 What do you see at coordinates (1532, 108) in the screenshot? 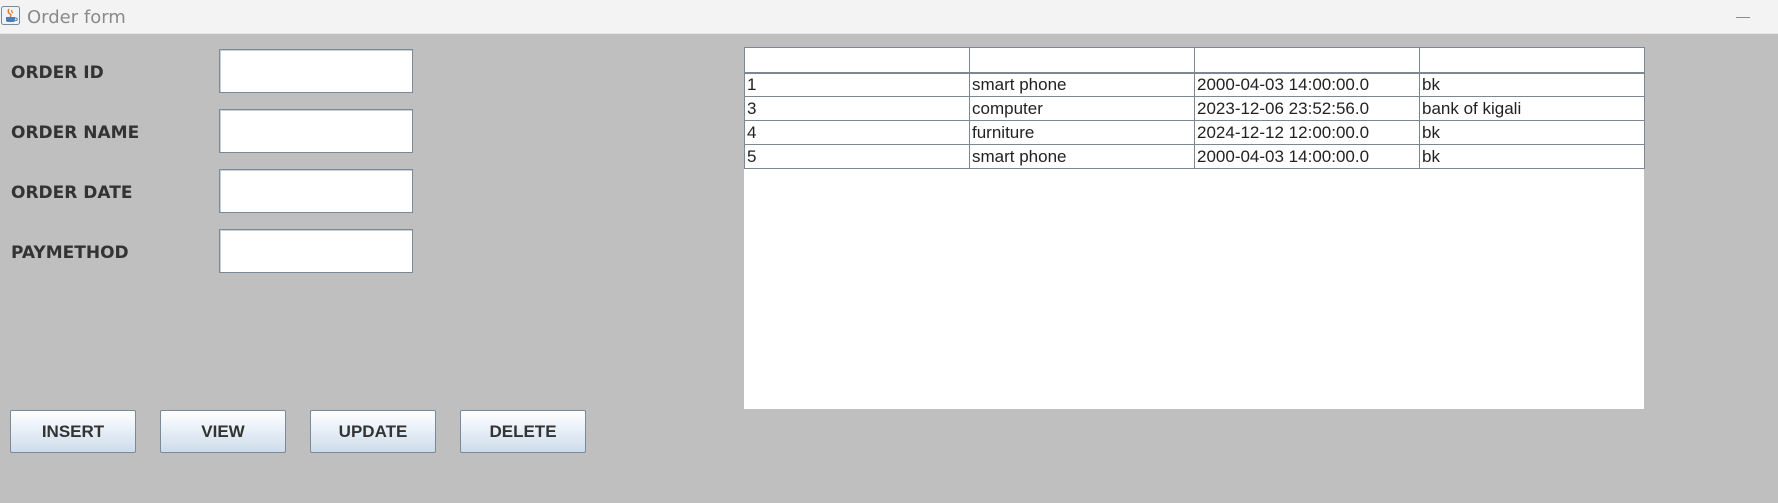
I see `table-cell: bank of kigali` at bounding box center [1532, 108].